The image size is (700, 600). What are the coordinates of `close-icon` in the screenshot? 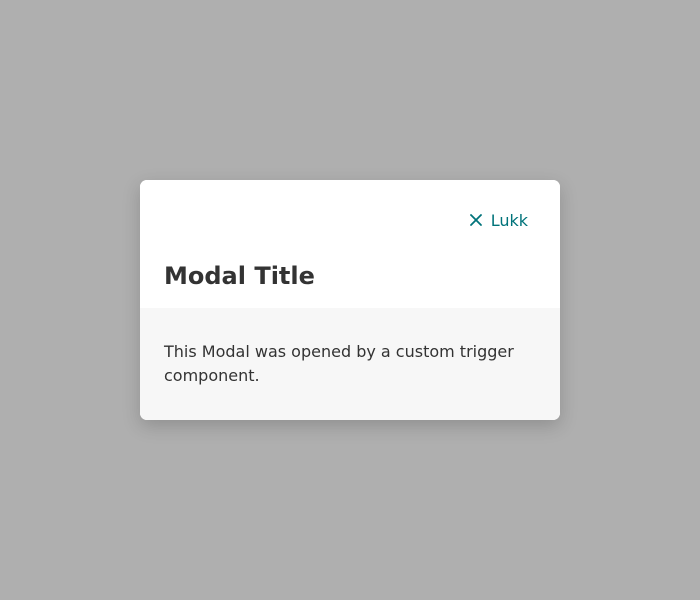 It's located at (476, 220).